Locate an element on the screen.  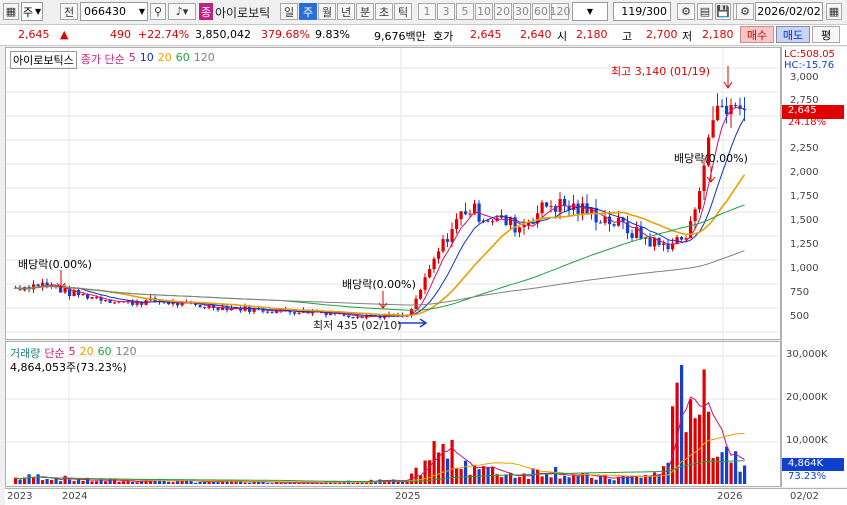
calendar-icon: ▦ is located at coordinates (834, 11).